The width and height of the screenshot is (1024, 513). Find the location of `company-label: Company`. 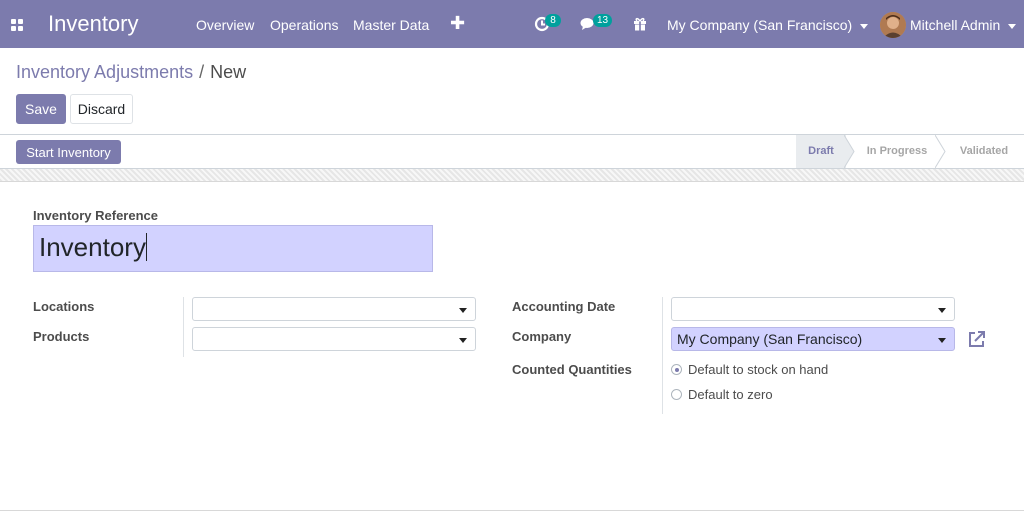

company-label: Company is located at coordinates (542, 336).